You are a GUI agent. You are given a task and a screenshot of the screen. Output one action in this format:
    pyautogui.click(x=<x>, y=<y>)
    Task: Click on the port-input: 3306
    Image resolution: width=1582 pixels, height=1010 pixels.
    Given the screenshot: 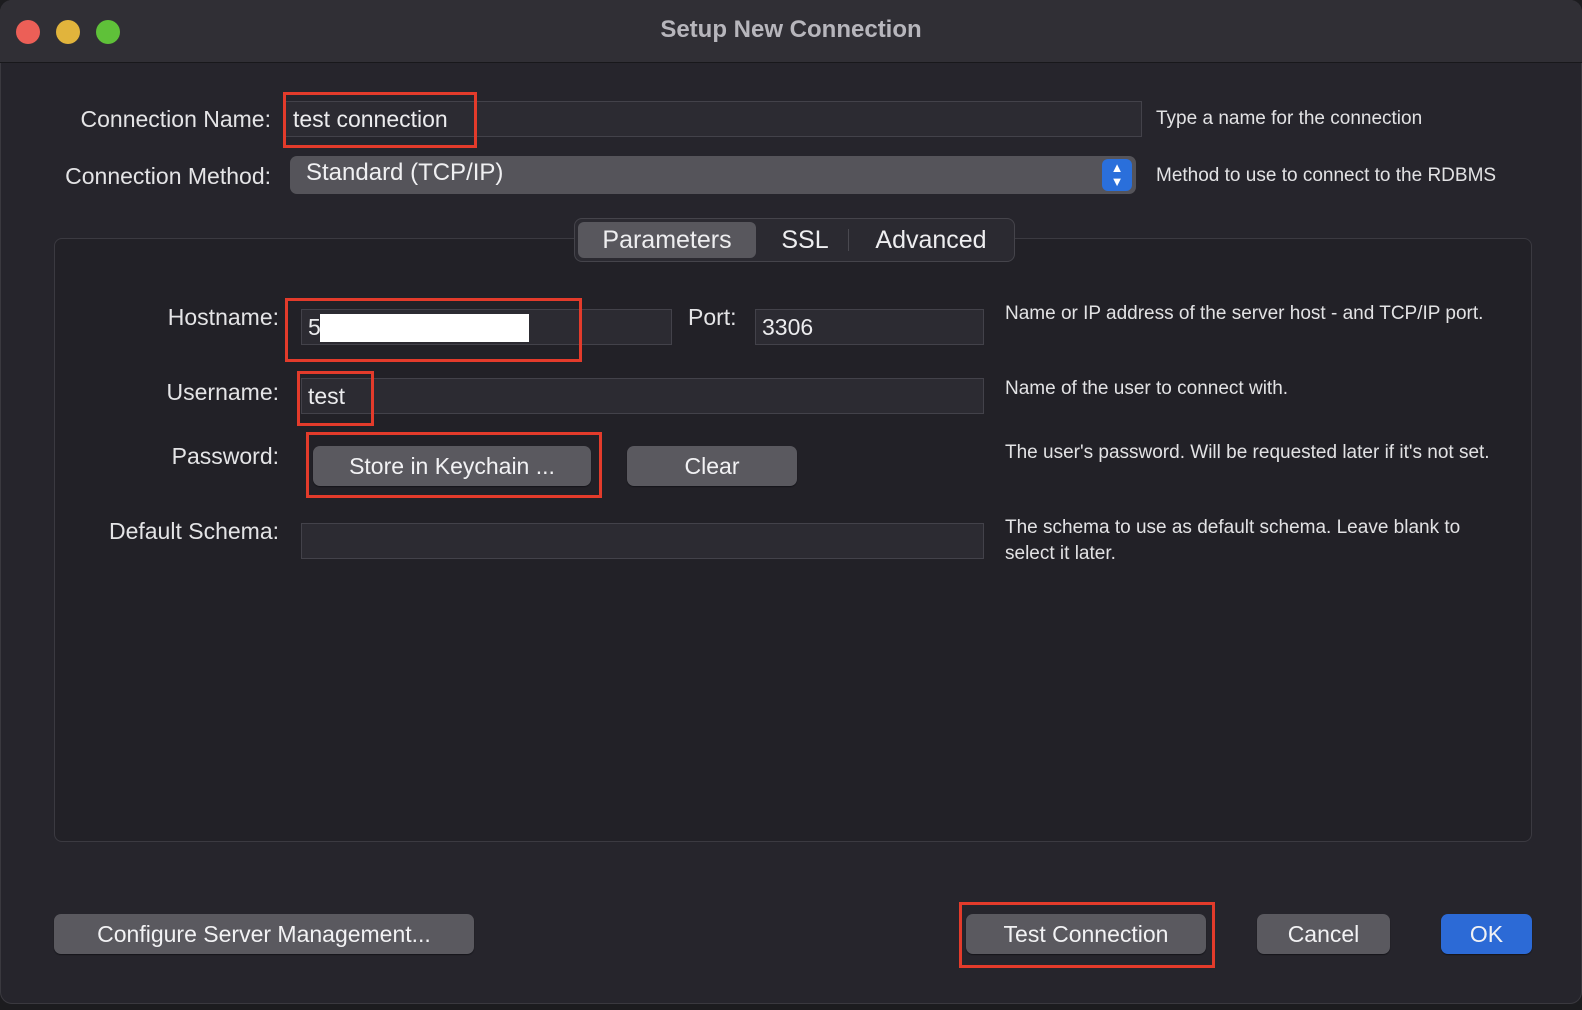 What is the action you would take?
    pyautogui.click(x=869, y=327)
    